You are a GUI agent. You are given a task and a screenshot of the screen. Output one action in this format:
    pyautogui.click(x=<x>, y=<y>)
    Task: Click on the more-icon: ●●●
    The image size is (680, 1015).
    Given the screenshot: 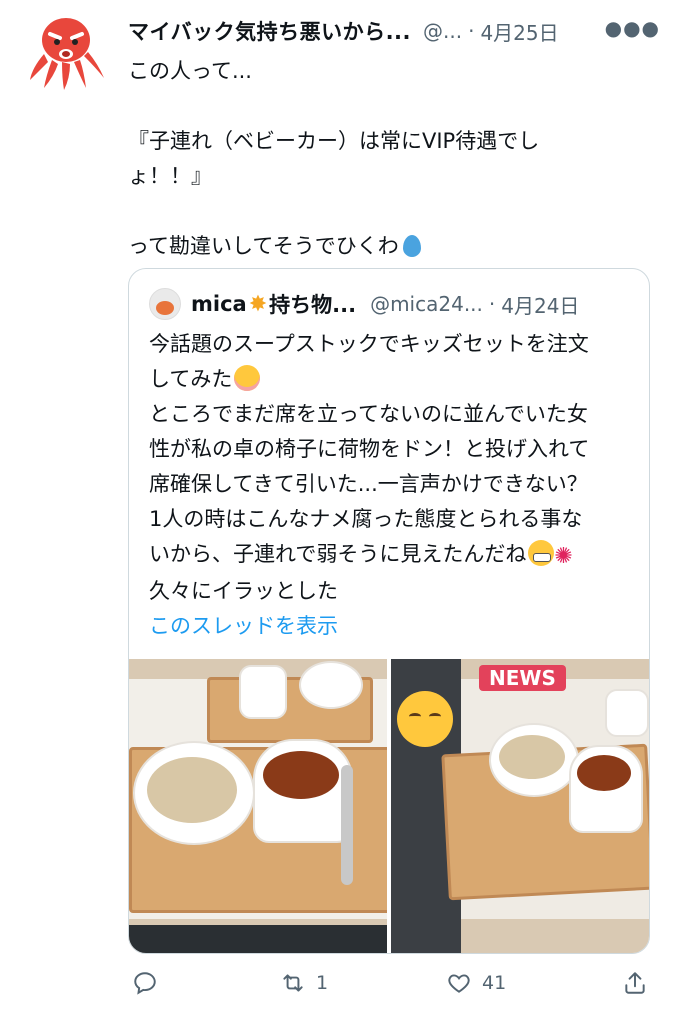 What is the action you would take?
    pyautogui.click(x=632, y=28)
    